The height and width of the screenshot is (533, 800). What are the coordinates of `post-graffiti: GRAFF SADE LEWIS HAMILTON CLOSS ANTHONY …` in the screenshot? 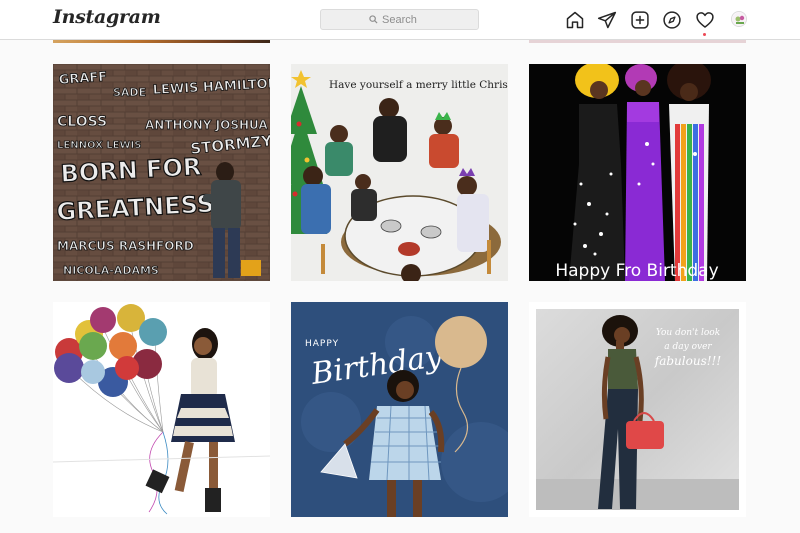 It's located at (161, 172).